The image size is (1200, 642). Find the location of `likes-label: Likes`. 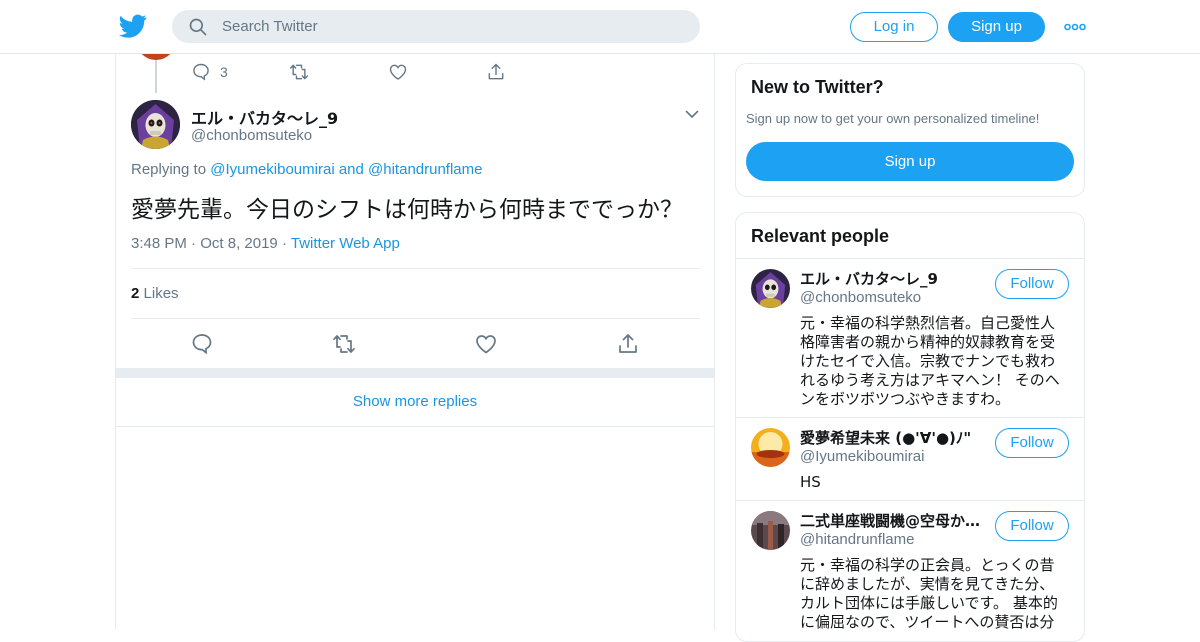

likes-label: Likes is located at coordinates (161, 293).